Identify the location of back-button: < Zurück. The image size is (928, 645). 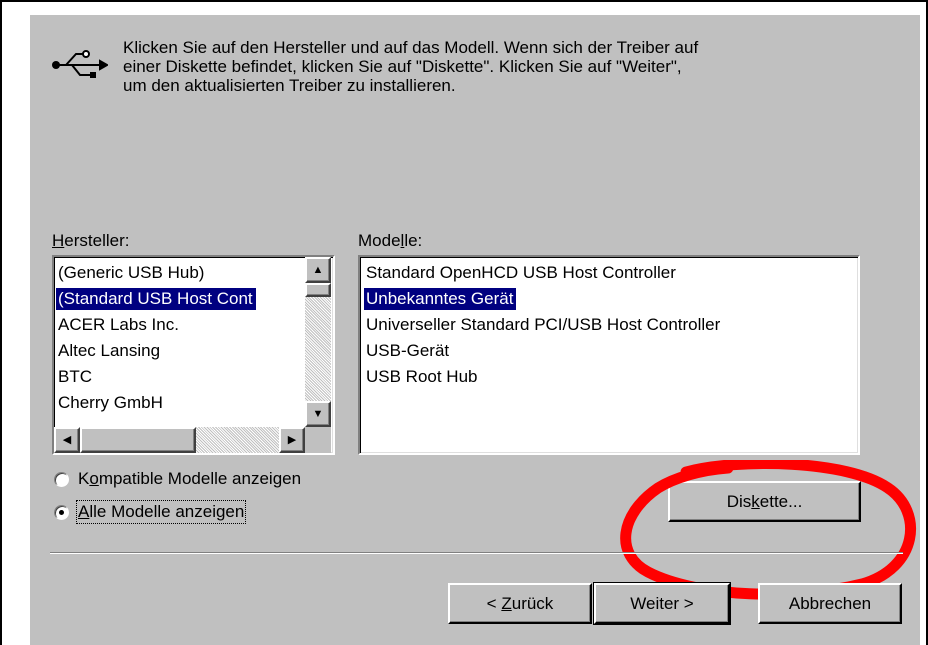
(520, 603).